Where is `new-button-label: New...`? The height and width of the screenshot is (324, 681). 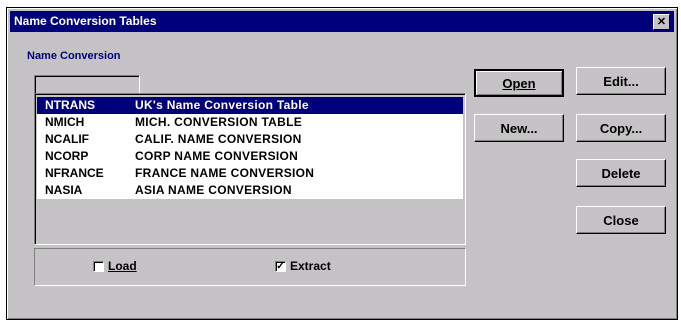 new-button-label: New... is located at coordinates (519, 128).